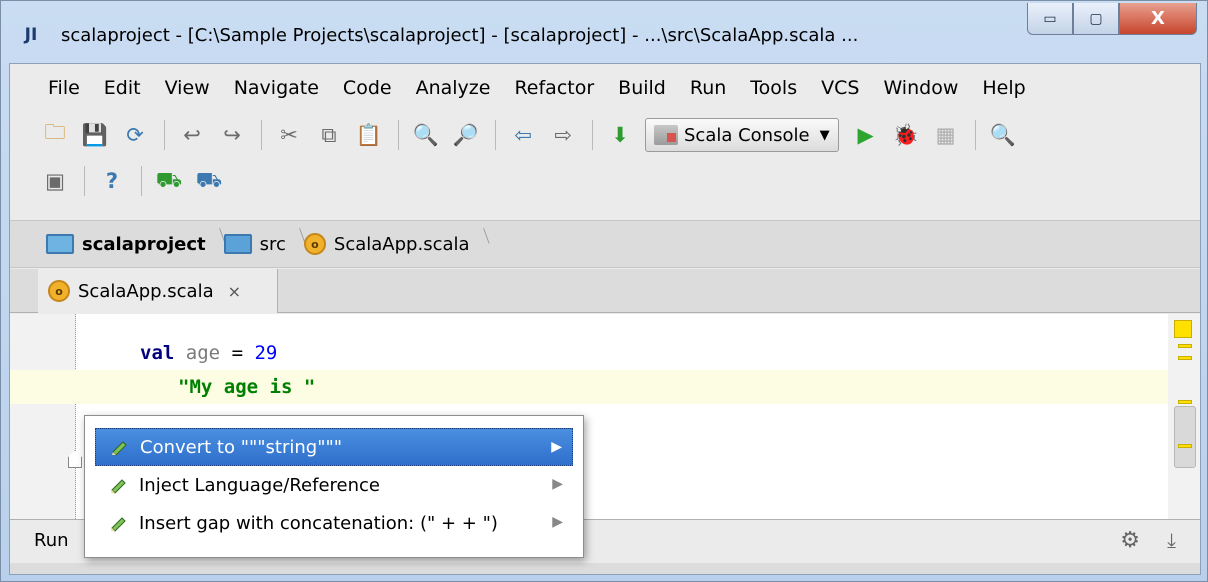 This screenshot has height=582, width=1208. Describe the element at coordinates (43, 416) in the screenshot. I see `editor-gutter` at that location.